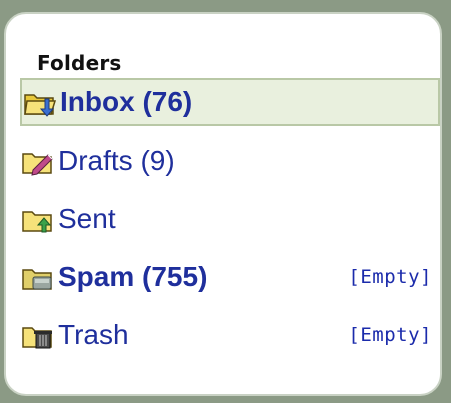 The width and height of the screenshot is (451, 403). Describe the element at coordinates (126, 102) in the screenshot. I see `folder-label-inbox: Inbox (76)` at that location.